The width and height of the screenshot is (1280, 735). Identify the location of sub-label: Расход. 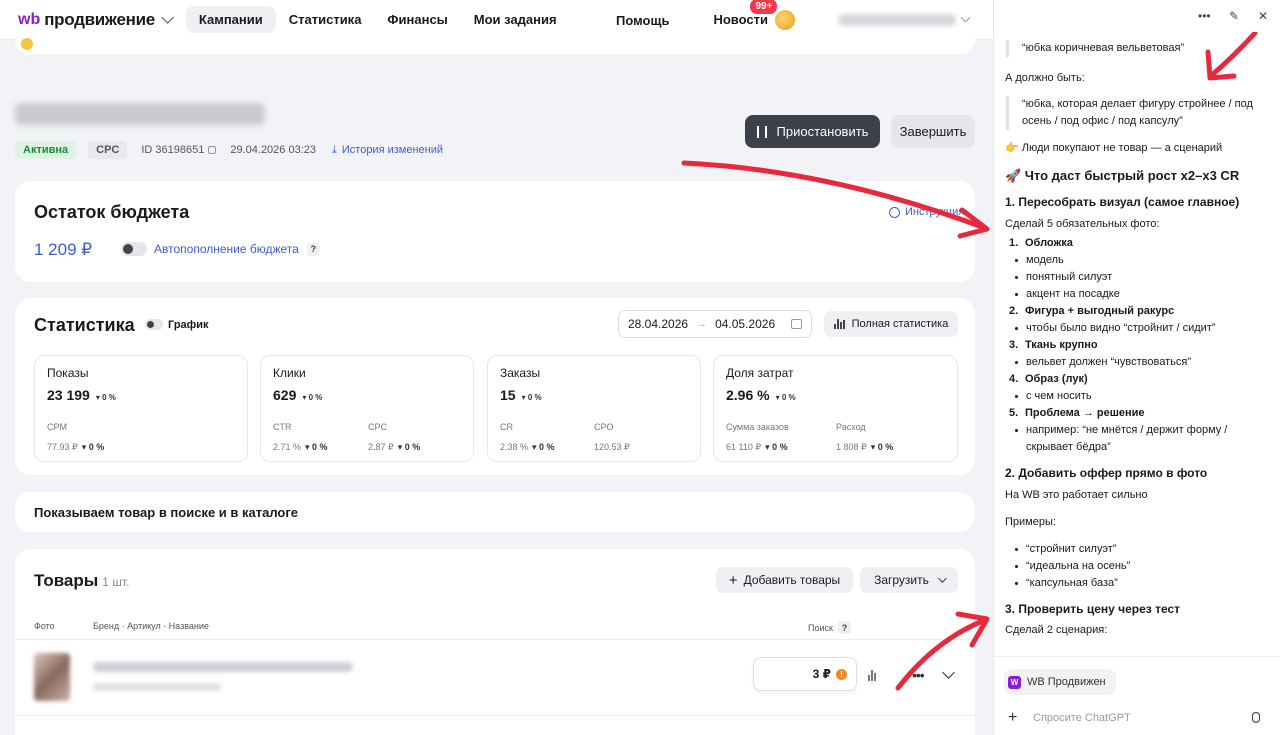
(851, 427).